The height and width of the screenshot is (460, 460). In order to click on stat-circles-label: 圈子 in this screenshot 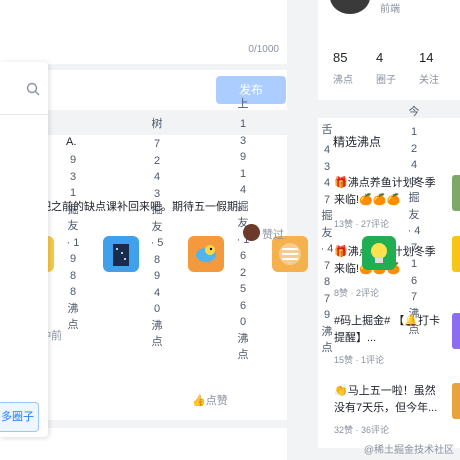, I will do `click(386, 78)`.